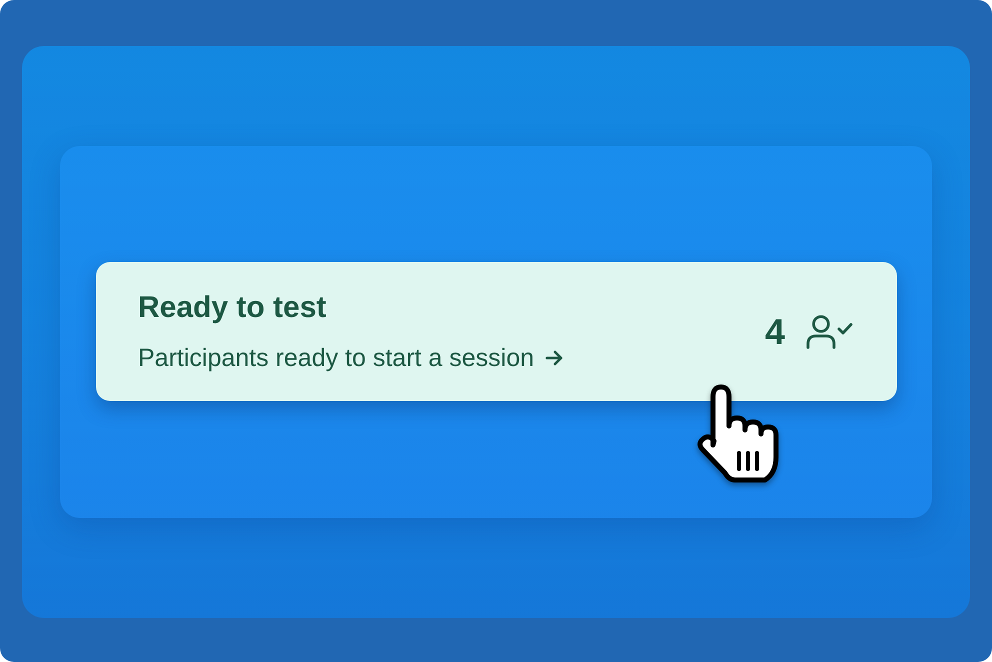  I want to click on arrow-right-icon, so click(554, 358).